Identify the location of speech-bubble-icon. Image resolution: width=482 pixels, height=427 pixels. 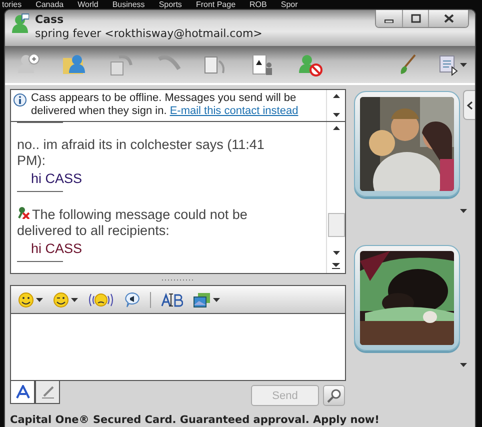
(132, 300).